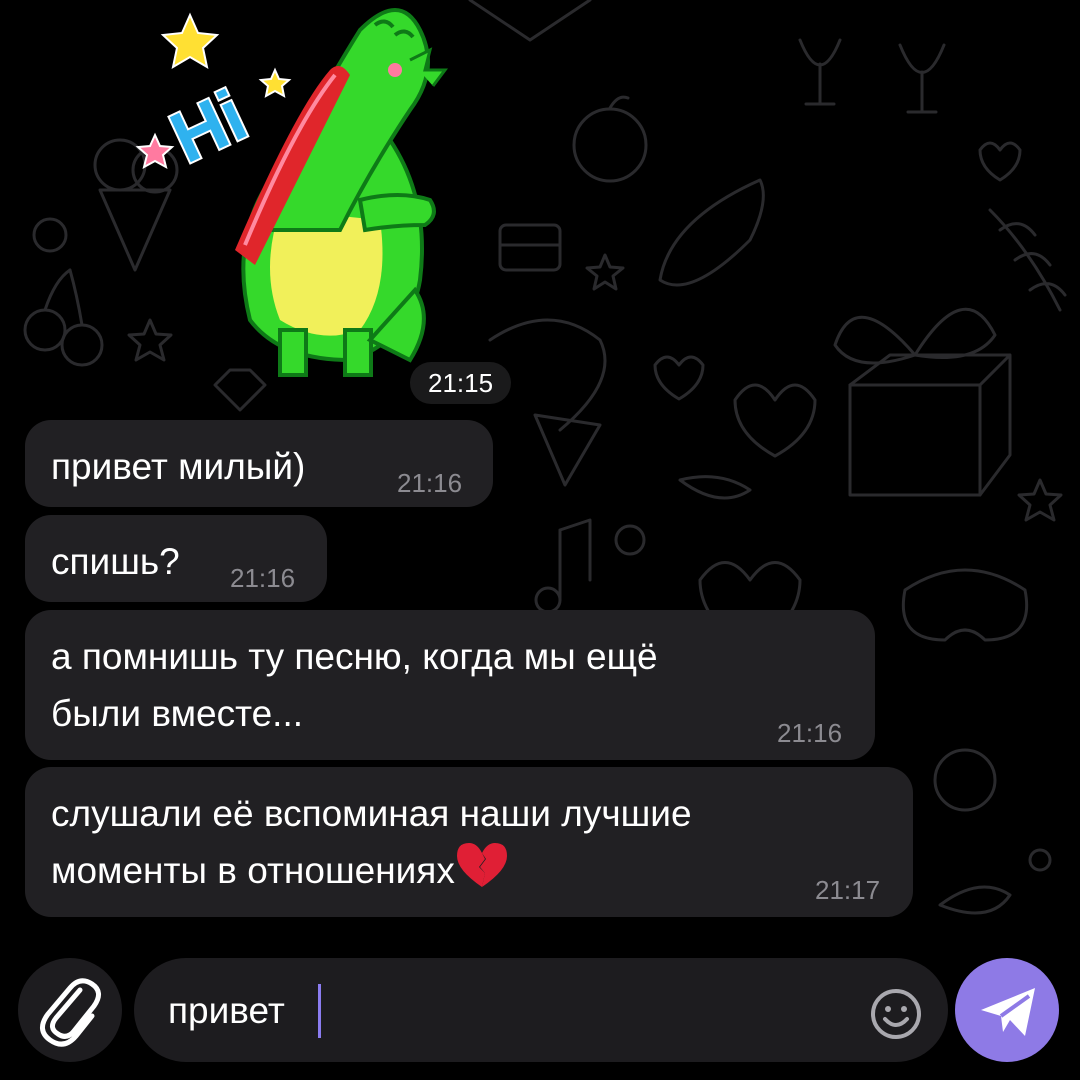 Image resolution: width=1080 pixels, height=1080 pixels. What do you see at coordinates (896, 1014) in the screenshot?
I see `smiley-icon` at bounding box center [896, 1014].